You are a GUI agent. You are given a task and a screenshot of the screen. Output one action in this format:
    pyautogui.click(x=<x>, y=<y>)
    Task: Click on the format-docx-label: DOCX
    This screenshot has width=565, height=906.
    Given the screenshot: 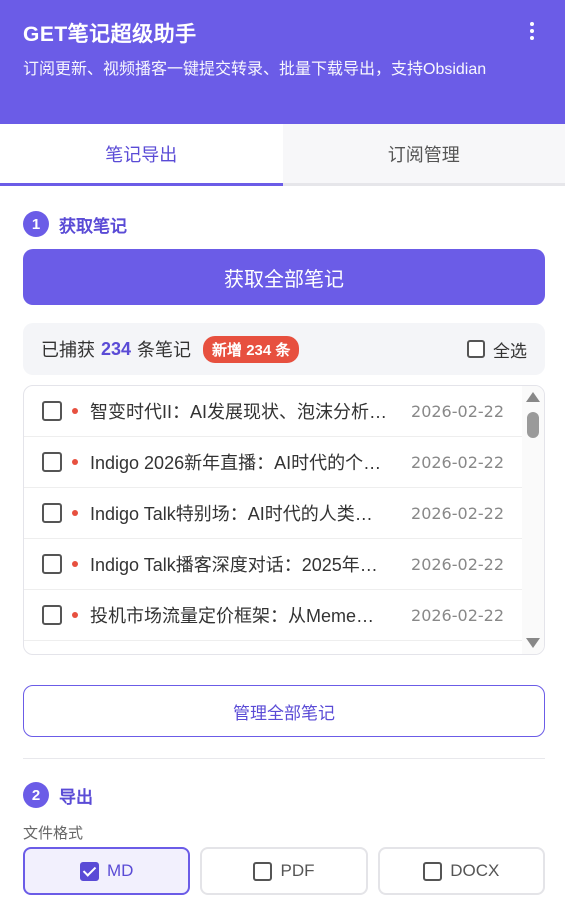 What is the action you would take?
    pyautogui.click(x=475, y=870)
    